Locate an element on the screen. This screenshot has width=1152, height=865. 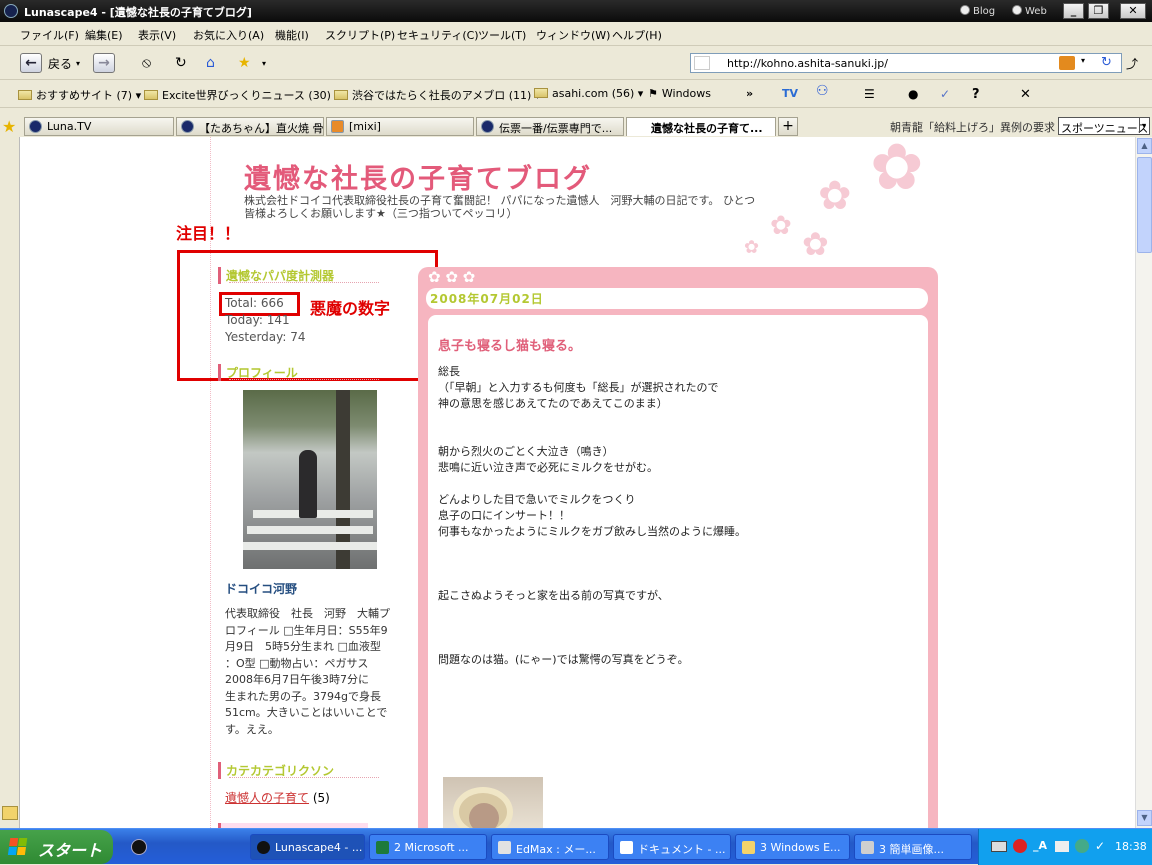
scroll-up-icon: ▲ is located at coordinates (1144, 146).